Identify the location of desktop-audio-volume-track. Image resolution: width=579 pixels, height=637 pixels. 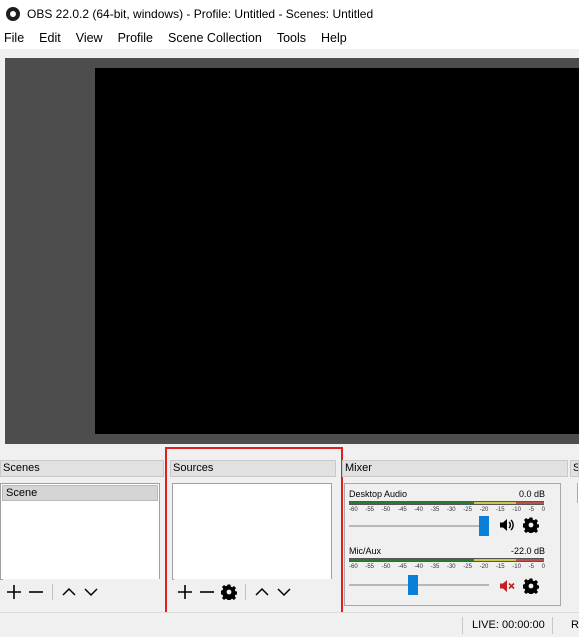
(419, 526).